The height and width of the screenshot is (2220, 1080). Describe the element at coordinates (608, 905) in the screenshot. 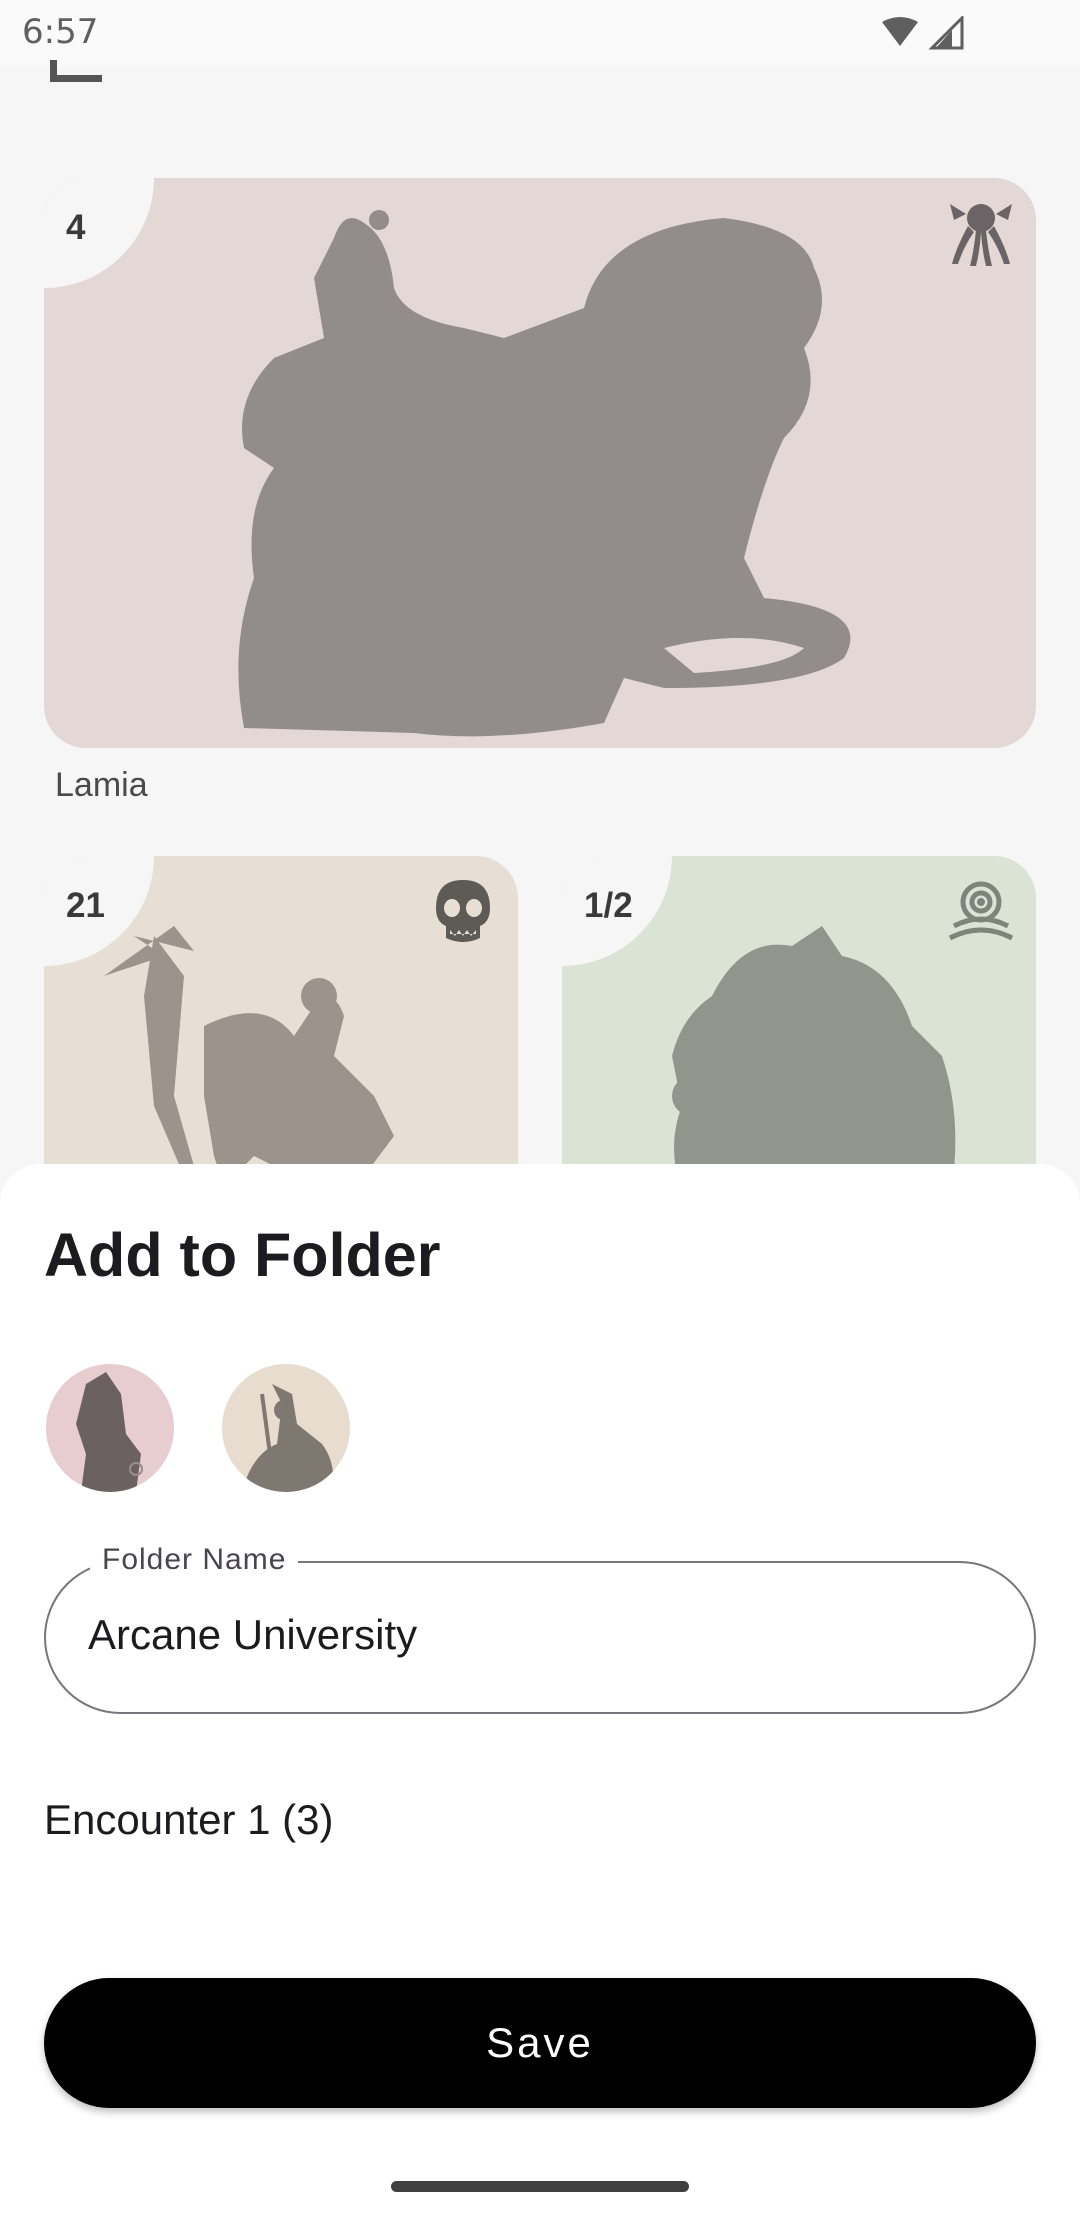

I see `challenge-rating: 1/2` at that location.